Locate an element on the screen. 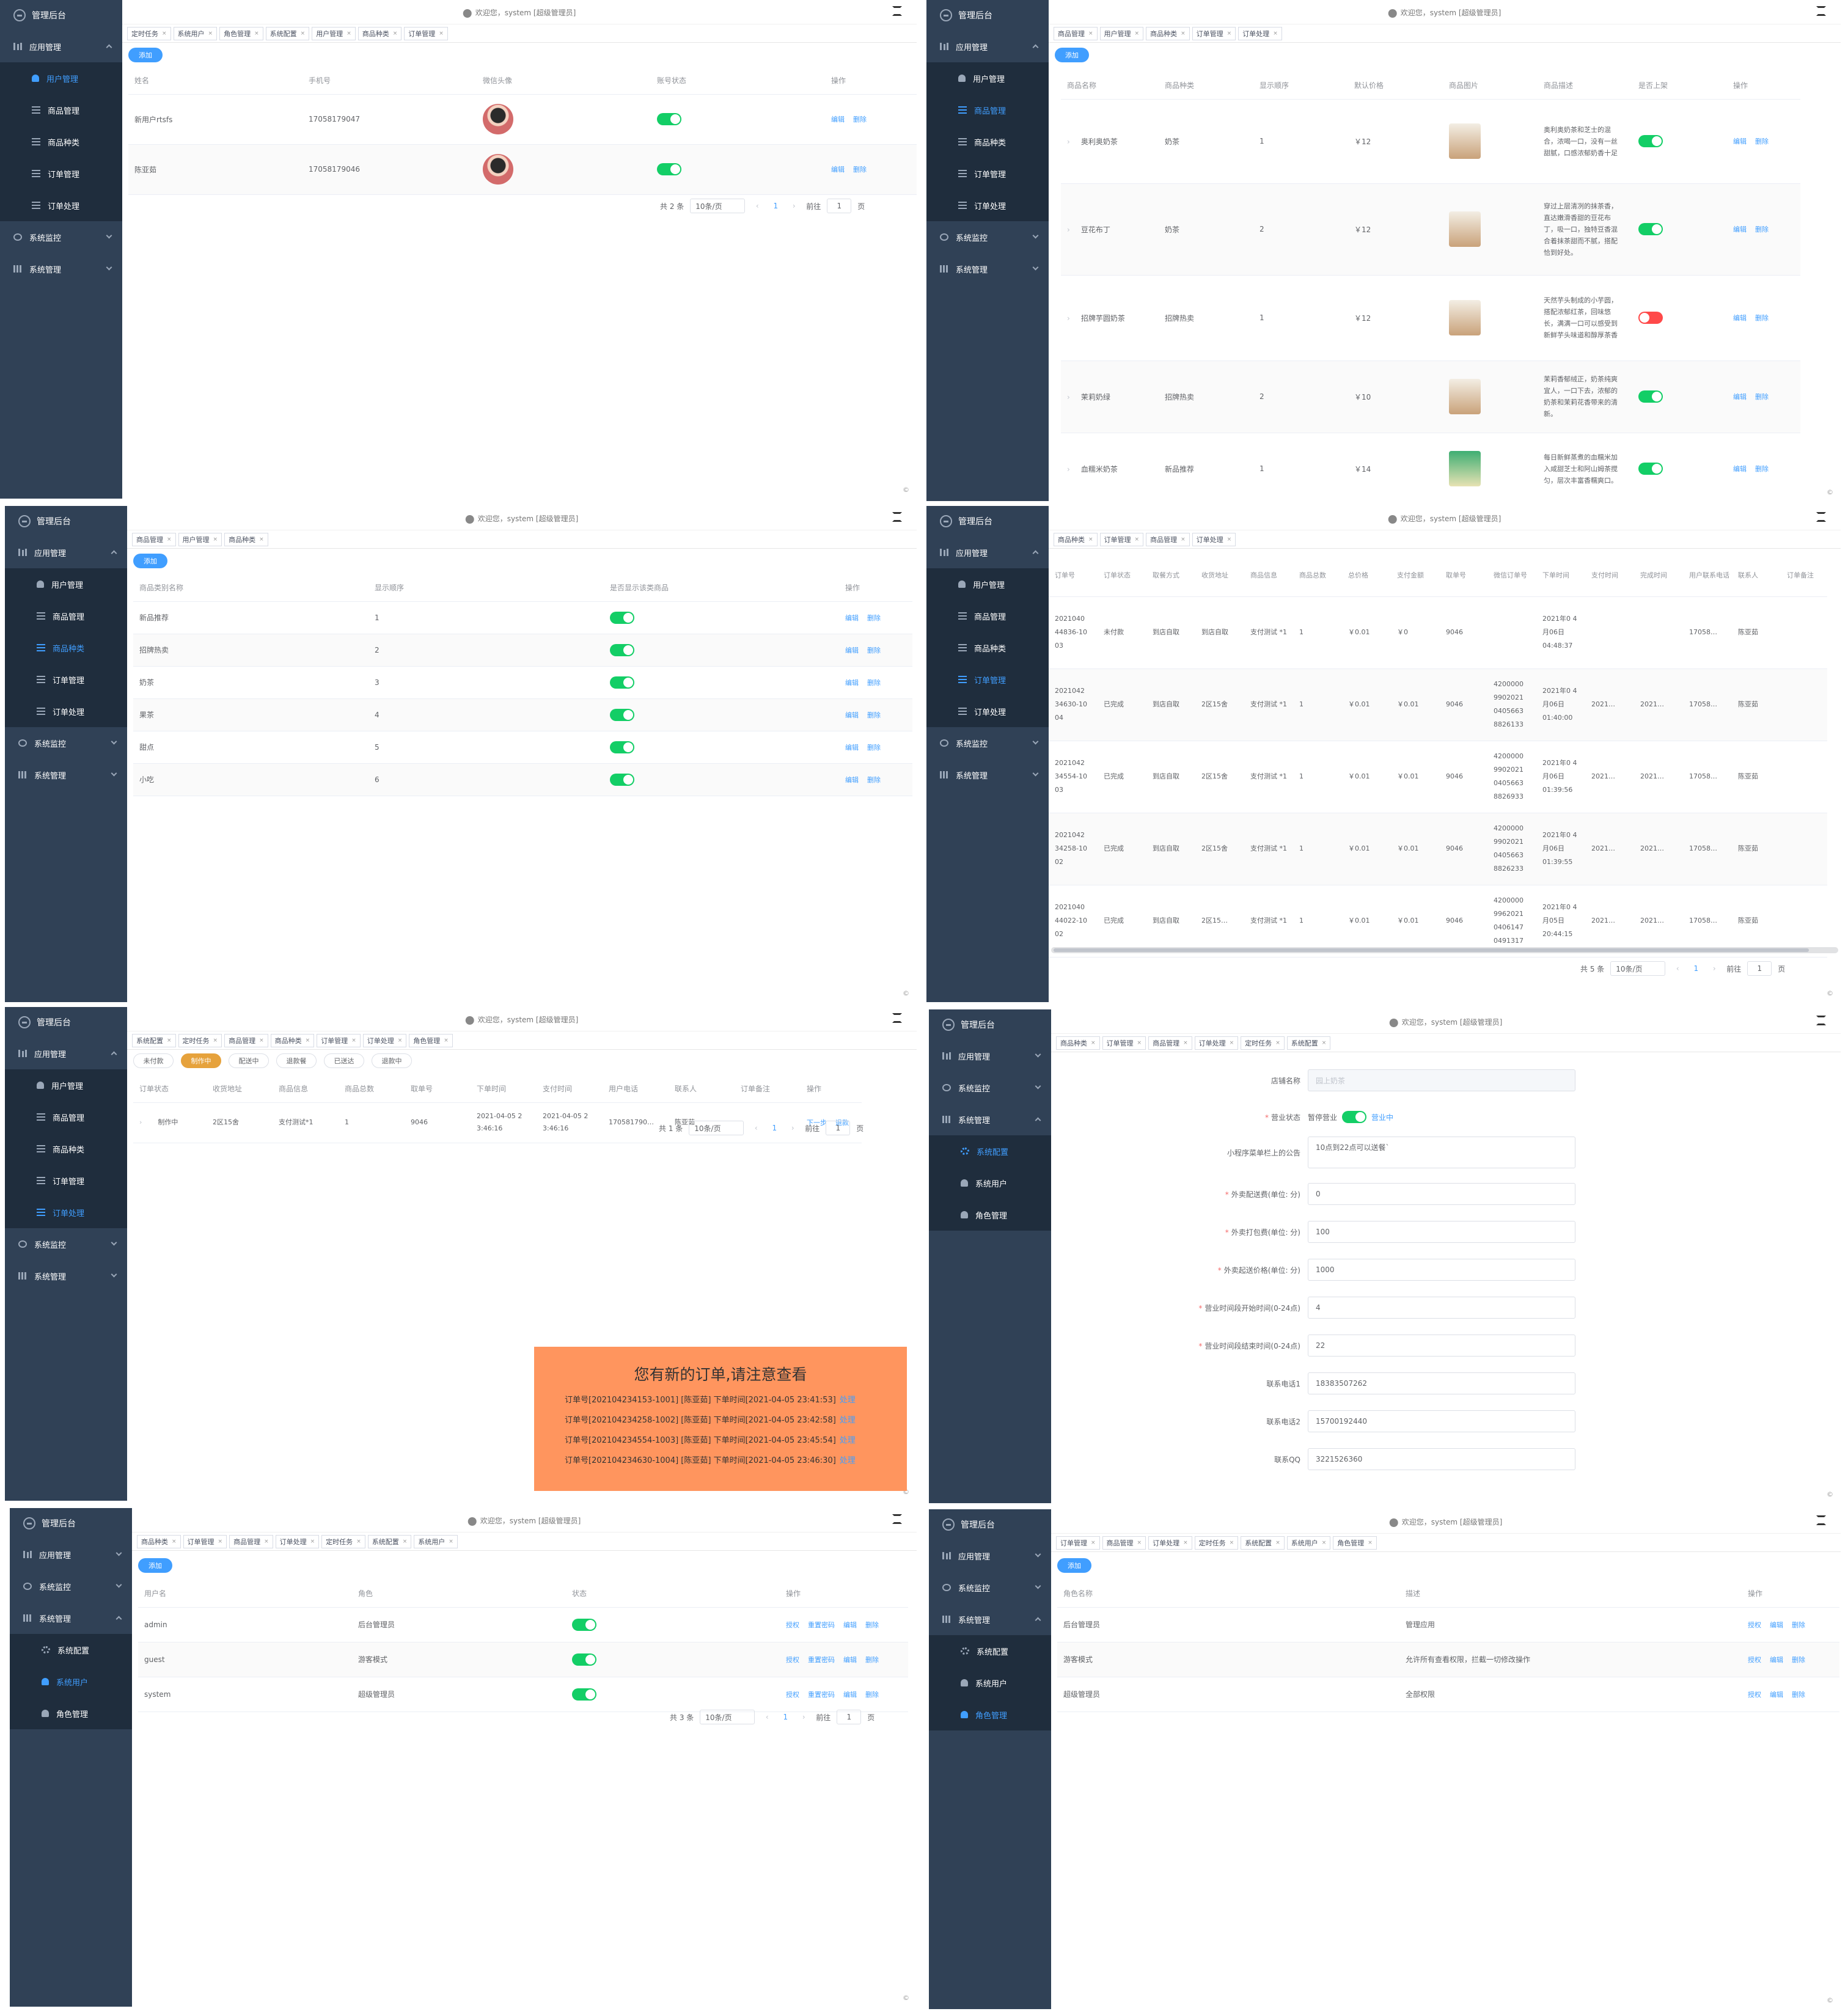 This screenshot has width=1848, height=2014. sidebar-item-sys_user: 系统用户 is located at coordinates (990, 1683).